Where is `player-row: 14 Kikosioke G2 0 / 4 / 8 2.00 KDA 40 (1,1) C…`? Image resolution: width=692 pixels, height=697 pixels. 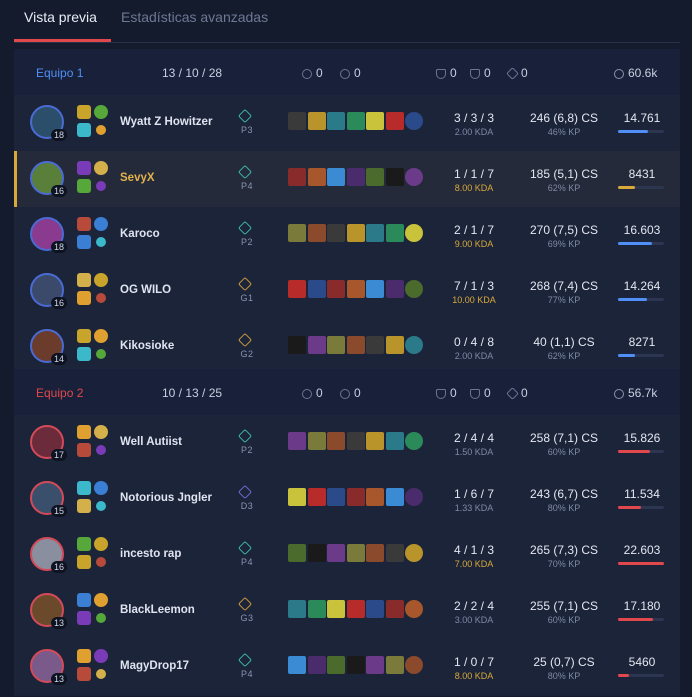 player-row: 14 Kikosioke G2 0 / 4 / 8 2.00 KDA 40 (1,1) C… is located at coordinates (347, 347).